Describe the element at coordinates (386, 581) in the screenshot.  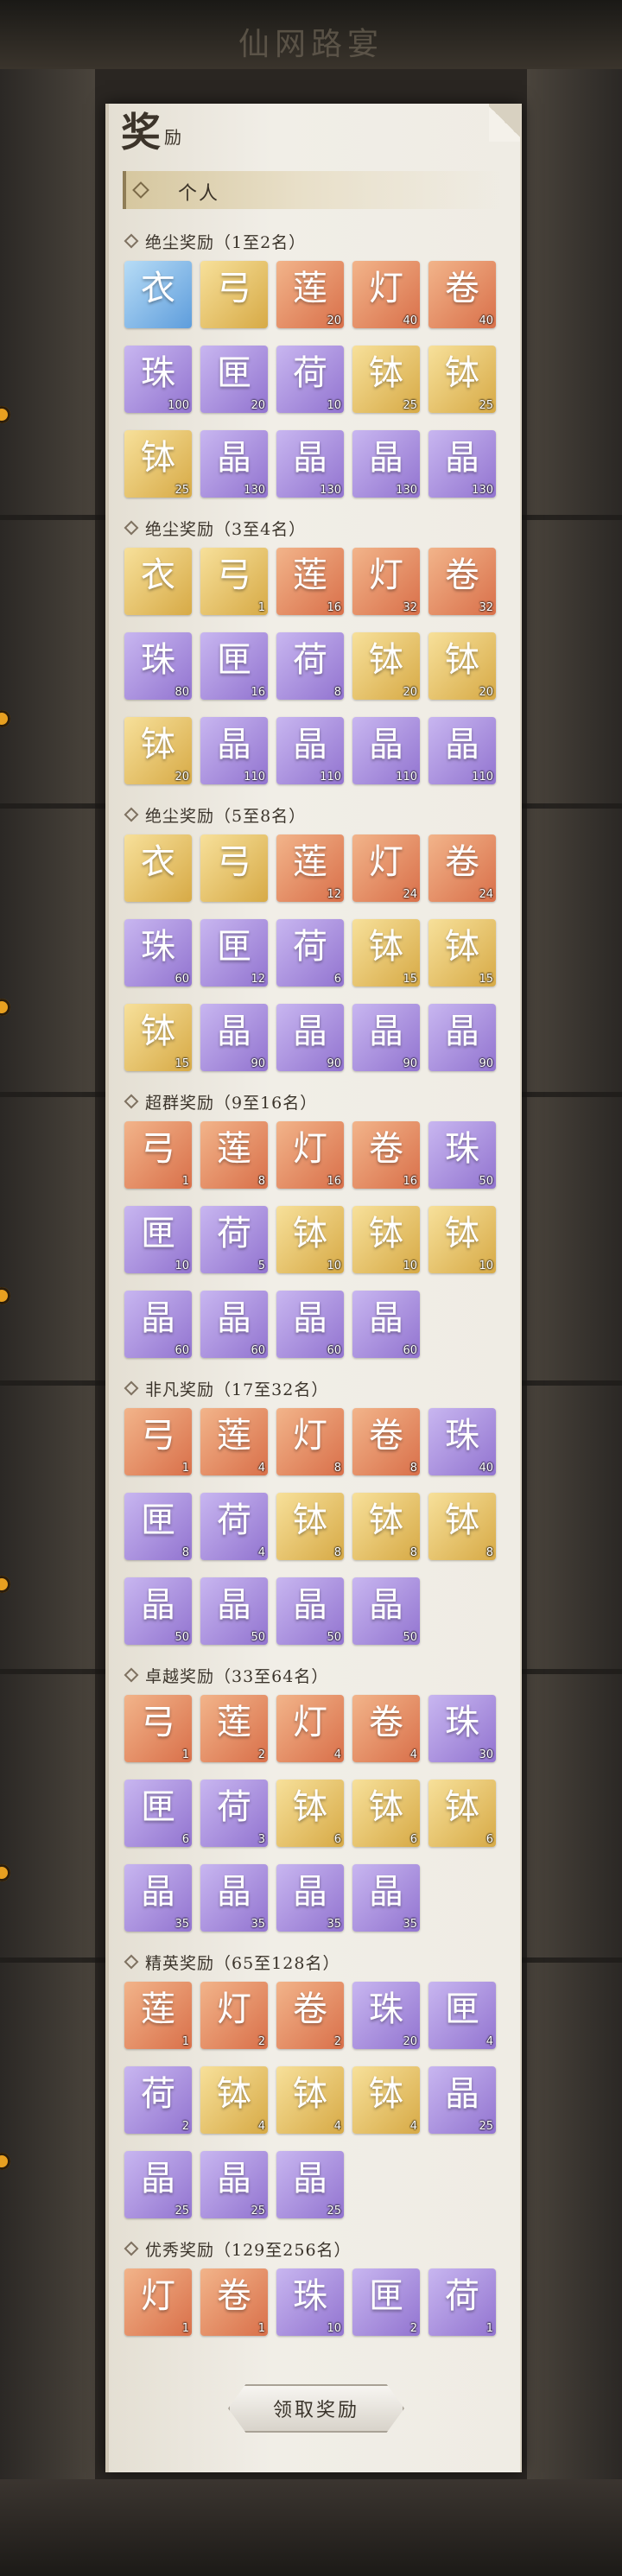
I see `reward-item: 灯 32` at that location.